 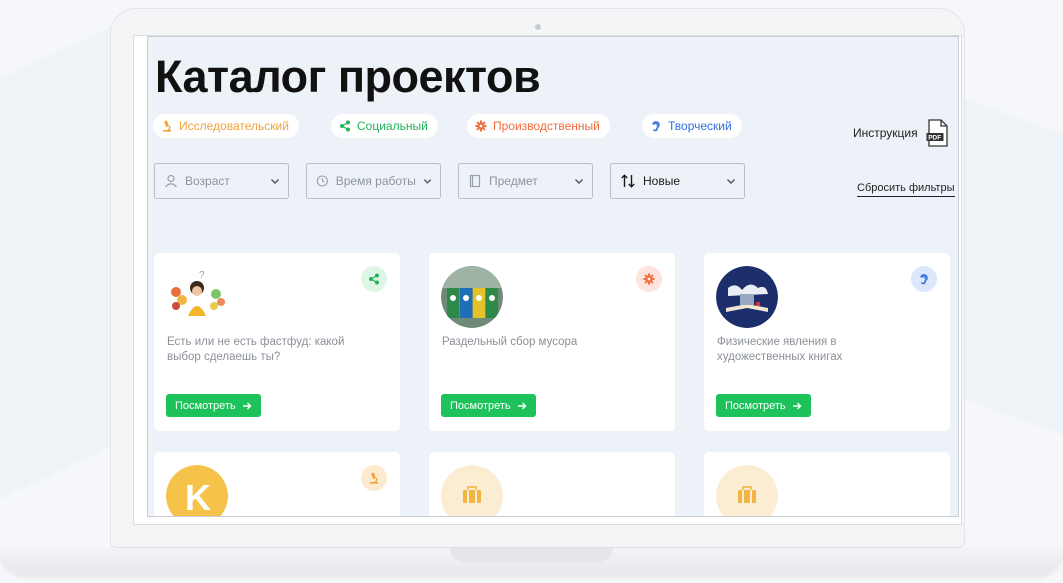 I want to click on subject-filter: Предмет, so click(x=525, y=181).